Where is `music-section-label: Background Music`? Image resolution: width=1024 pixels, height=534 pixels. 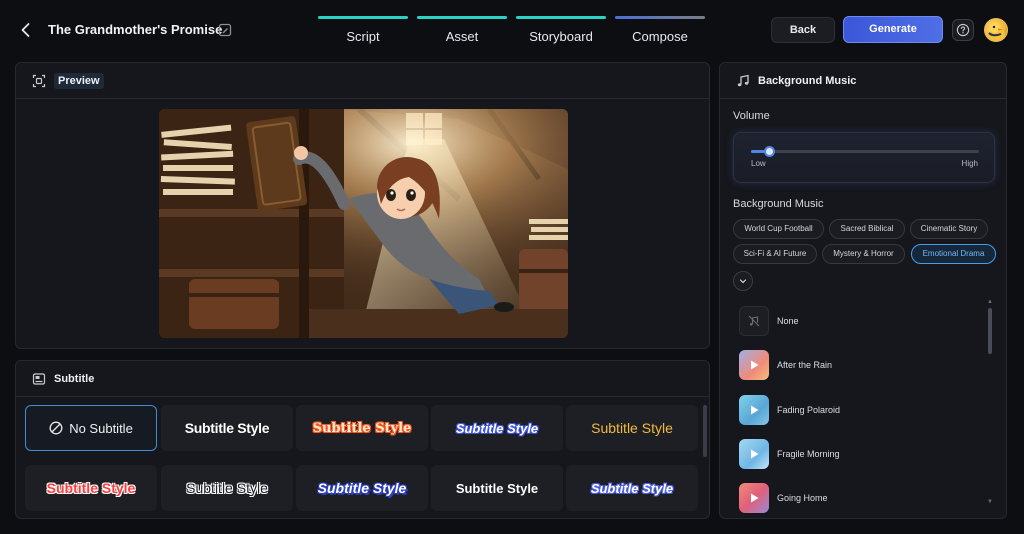 music-section-label: Background Music is located at coordinates (778, 204).